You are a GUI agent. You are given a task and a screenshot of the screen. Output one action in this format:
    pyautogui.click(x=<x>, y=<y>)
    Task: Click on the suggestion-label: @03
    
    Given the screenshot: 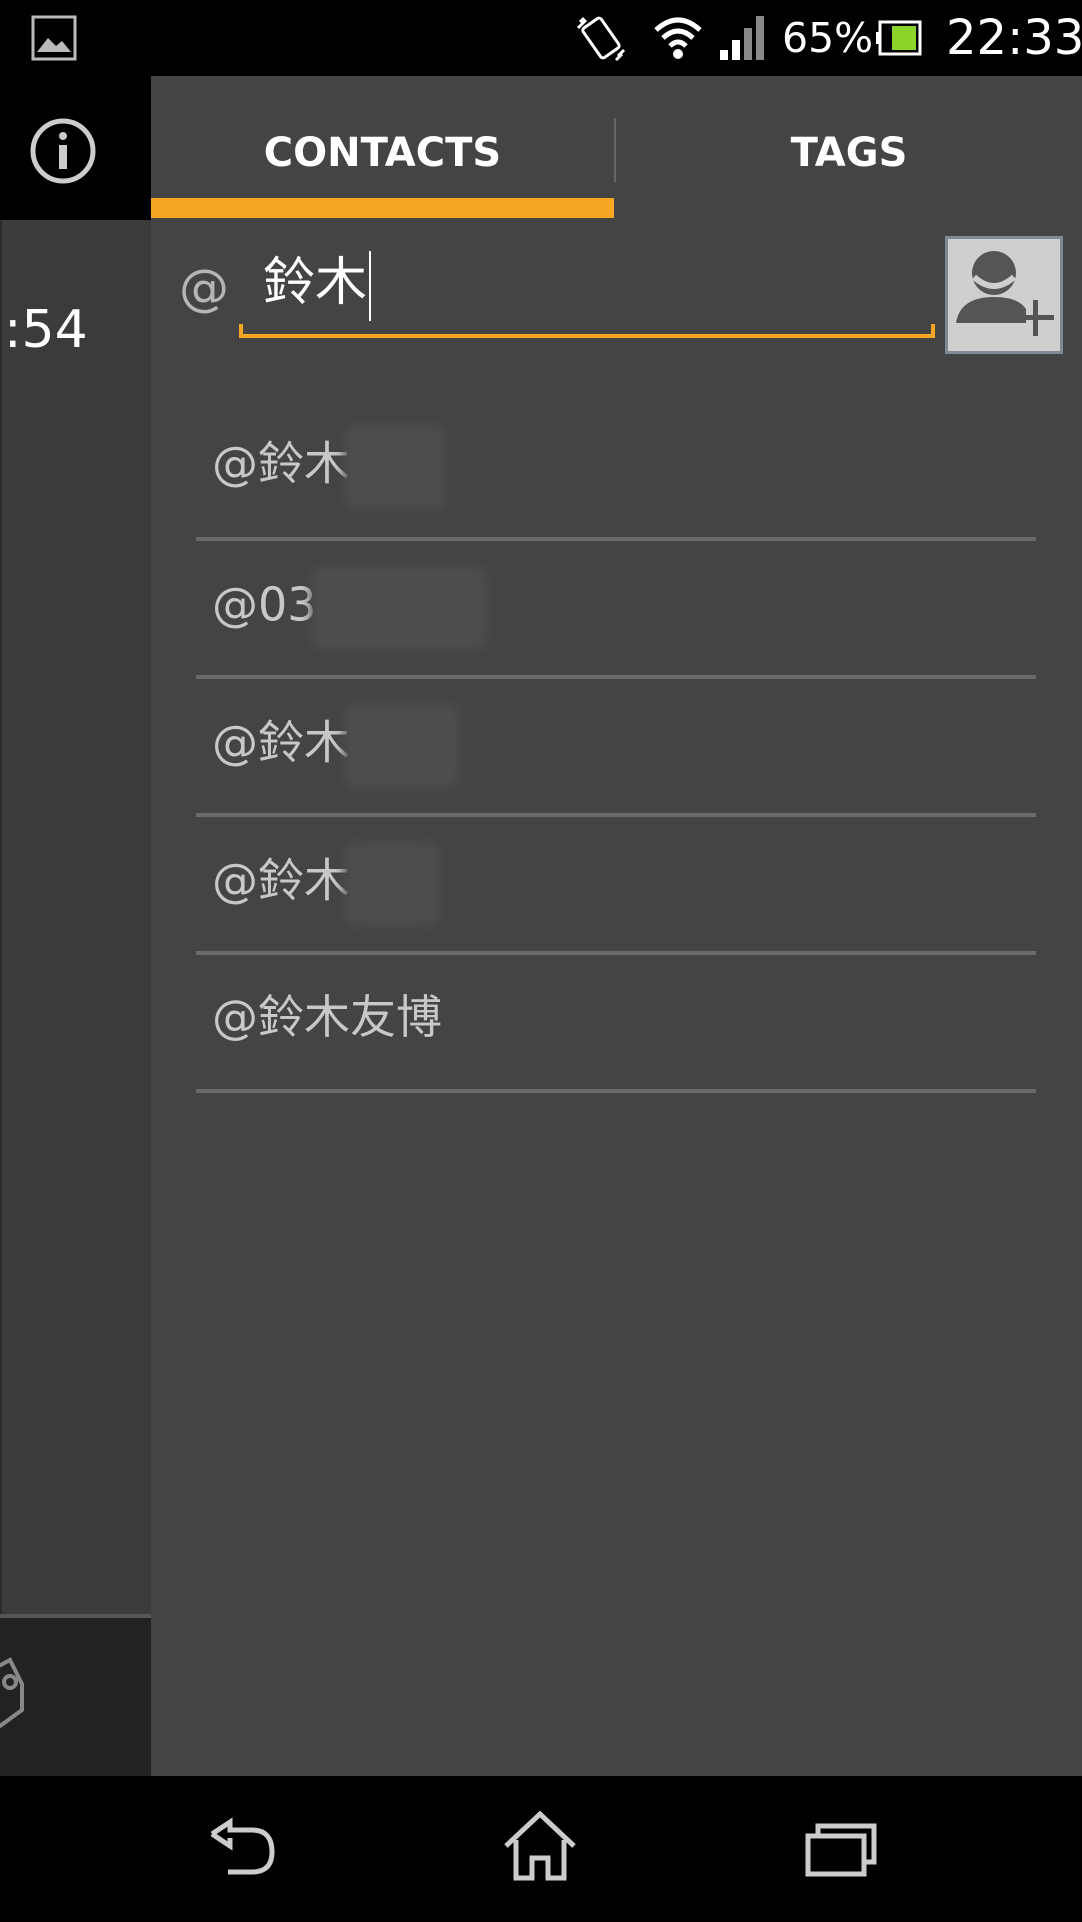 What is the action you would take?
    pyautogui.click(x=346, y=608)
    